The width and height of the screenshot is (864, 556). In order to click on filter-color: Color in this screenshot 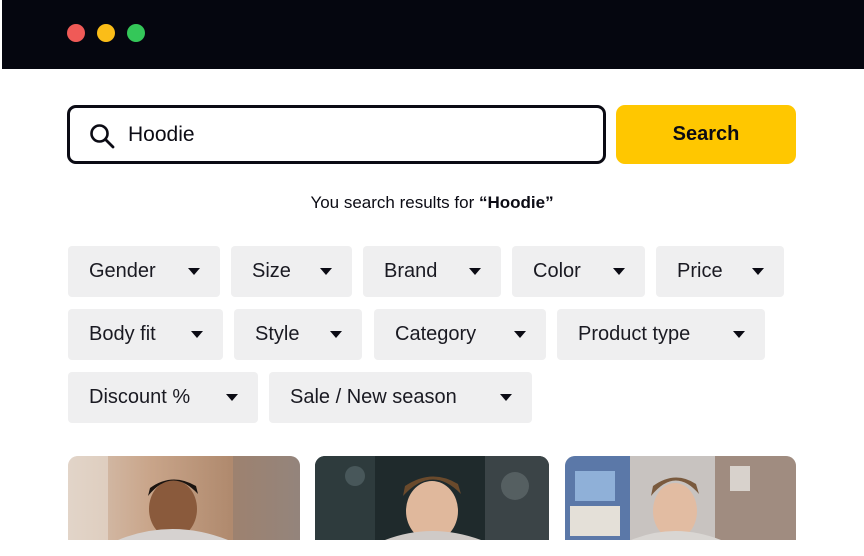, I will do `click(578, 271)`.